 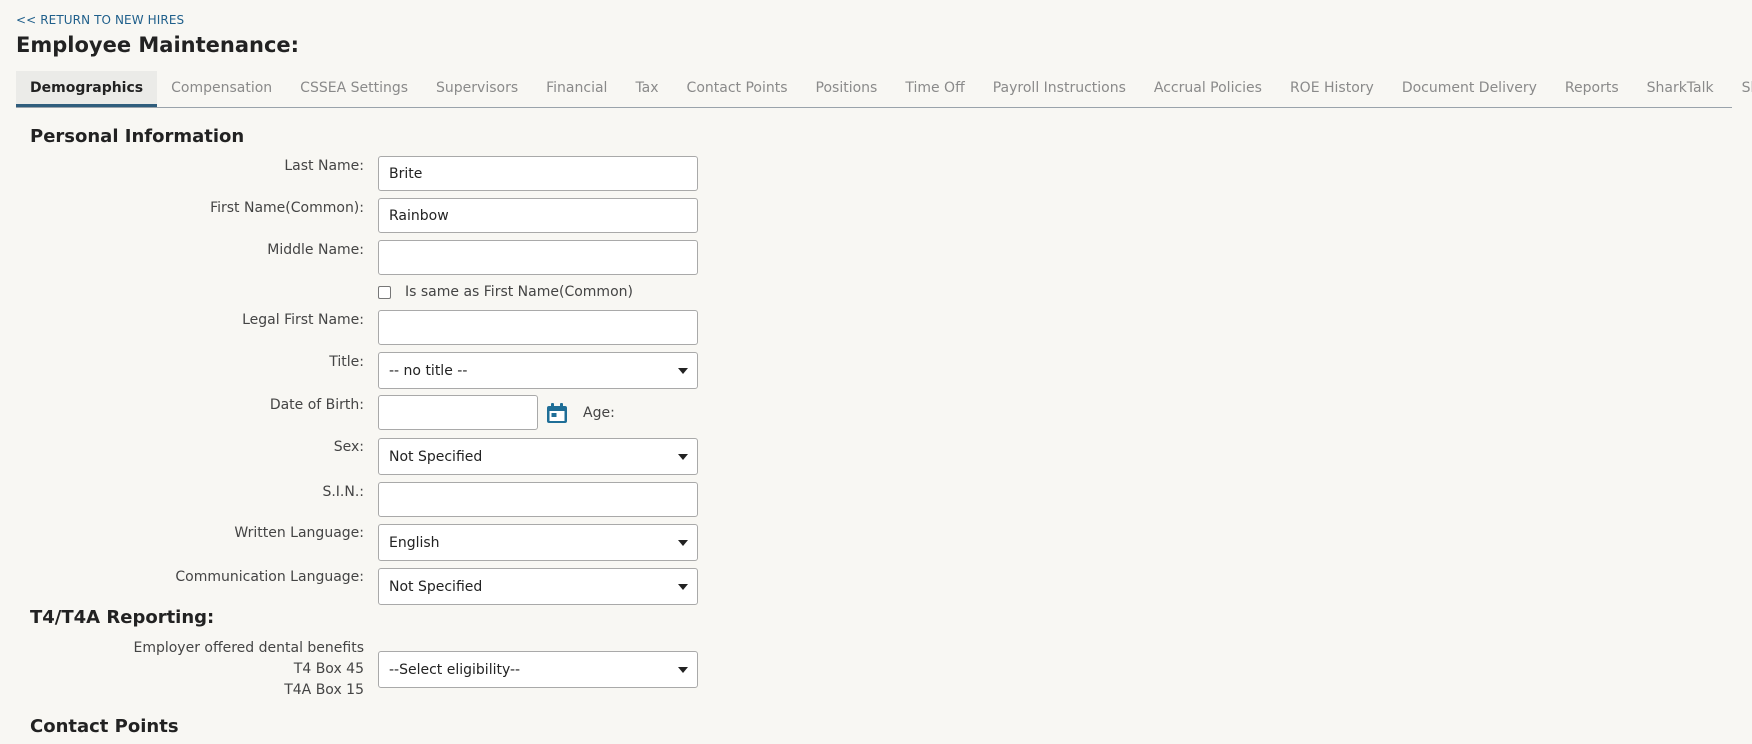 What do you see at coordinates (934, 89) in the screenshot?
I see `tab-time-off: Time Off` at bounding box center [934, 89].